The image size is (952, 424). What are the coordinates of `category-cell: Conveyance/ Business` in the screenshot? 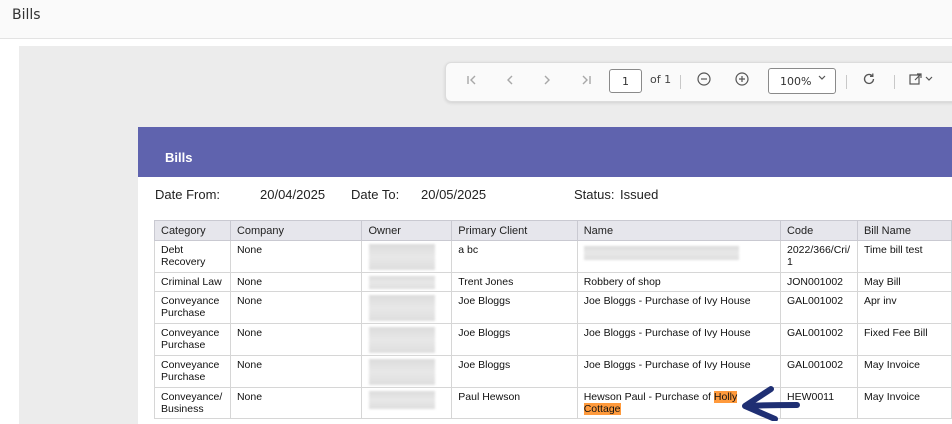 It's located at (192, 403).